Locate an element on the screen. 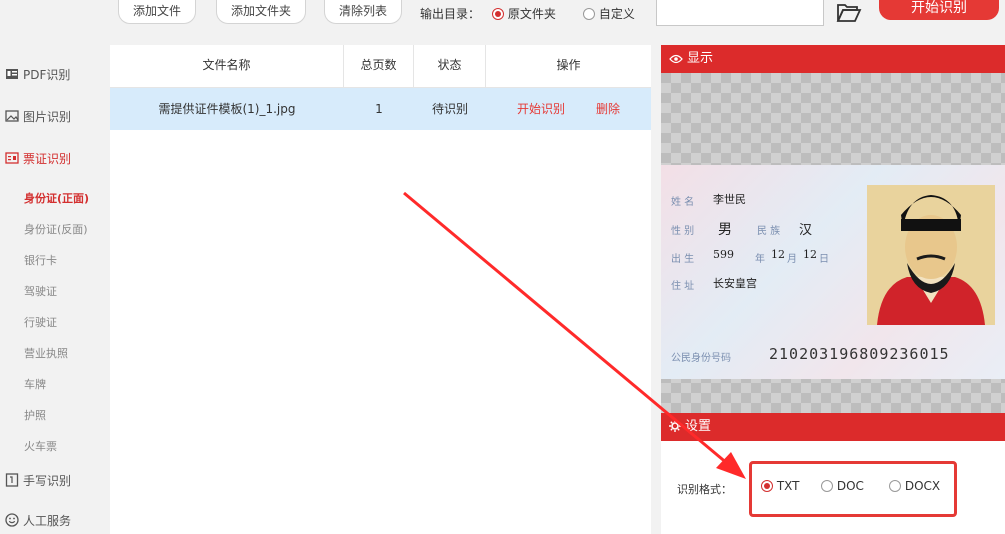 This screenshot has width=1005, height=534. col-pages: 总页数 is located at coordinates (379, 66).